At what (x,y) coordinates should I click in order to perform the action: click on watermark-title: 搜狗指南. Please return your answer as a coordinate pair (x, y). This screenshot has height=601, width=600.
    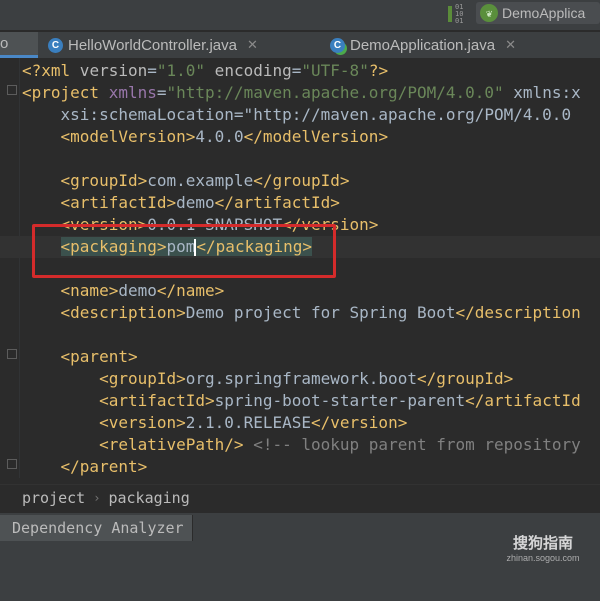
    Looking at the image, I should click on (542, 543).